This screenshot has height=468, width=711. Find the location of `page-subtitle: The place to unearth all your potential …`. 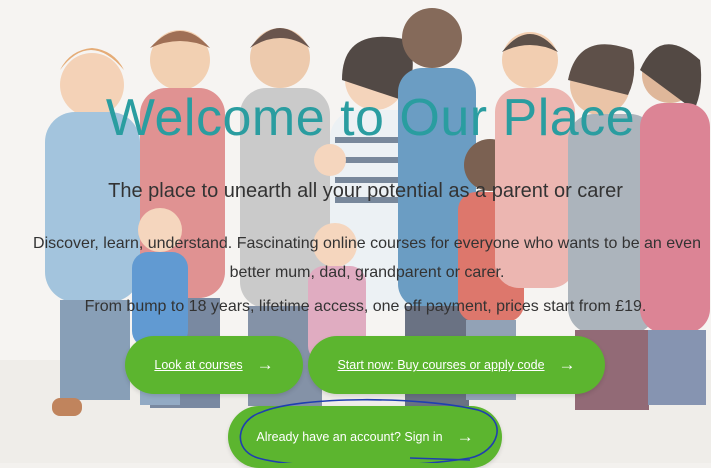

page-subtitle: The place to unearth all your potential … is located at coordinates (365, 191).